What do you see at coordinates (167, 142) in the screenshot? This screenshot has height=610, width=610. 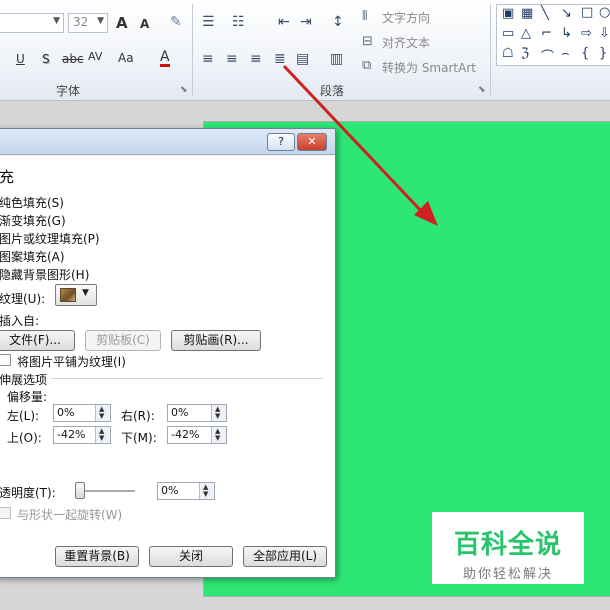 I see `dialog-titlebar: ? ✕` at bounding box center [167, 142].